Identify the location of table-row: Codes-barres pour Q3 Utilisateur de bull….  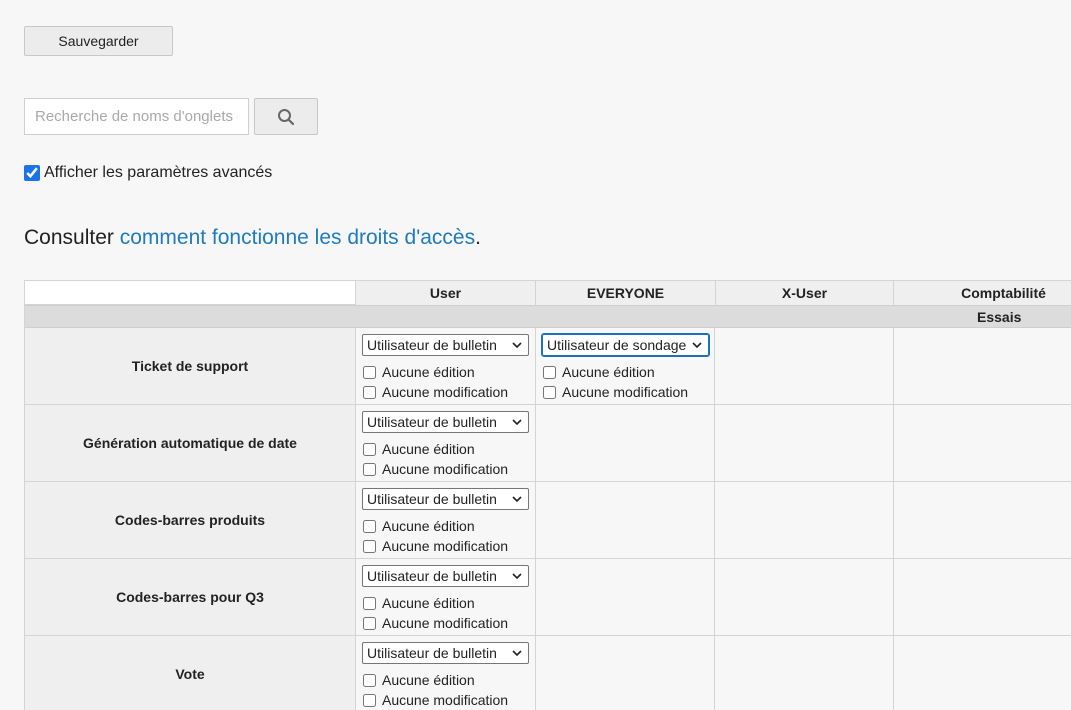
(548, 597).